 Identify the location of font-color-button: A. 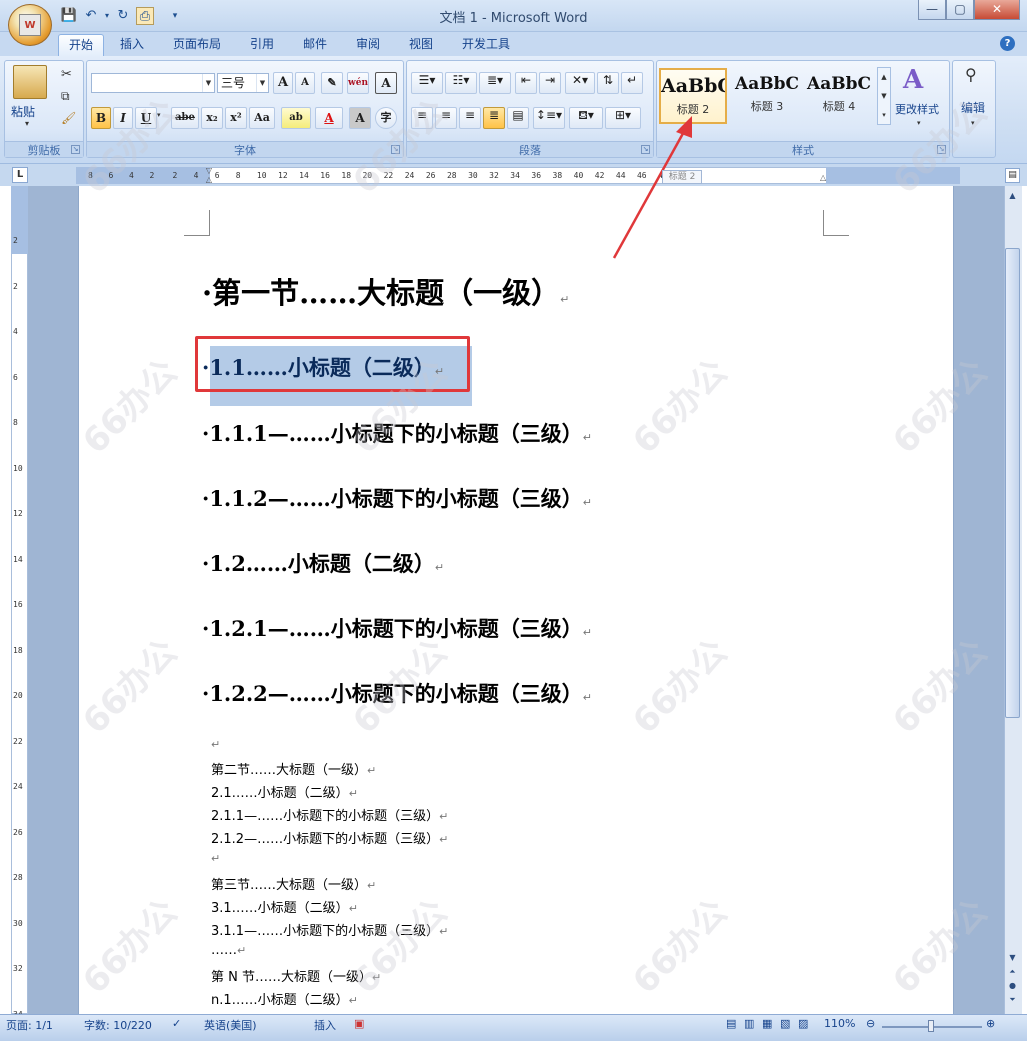
(329, 118).